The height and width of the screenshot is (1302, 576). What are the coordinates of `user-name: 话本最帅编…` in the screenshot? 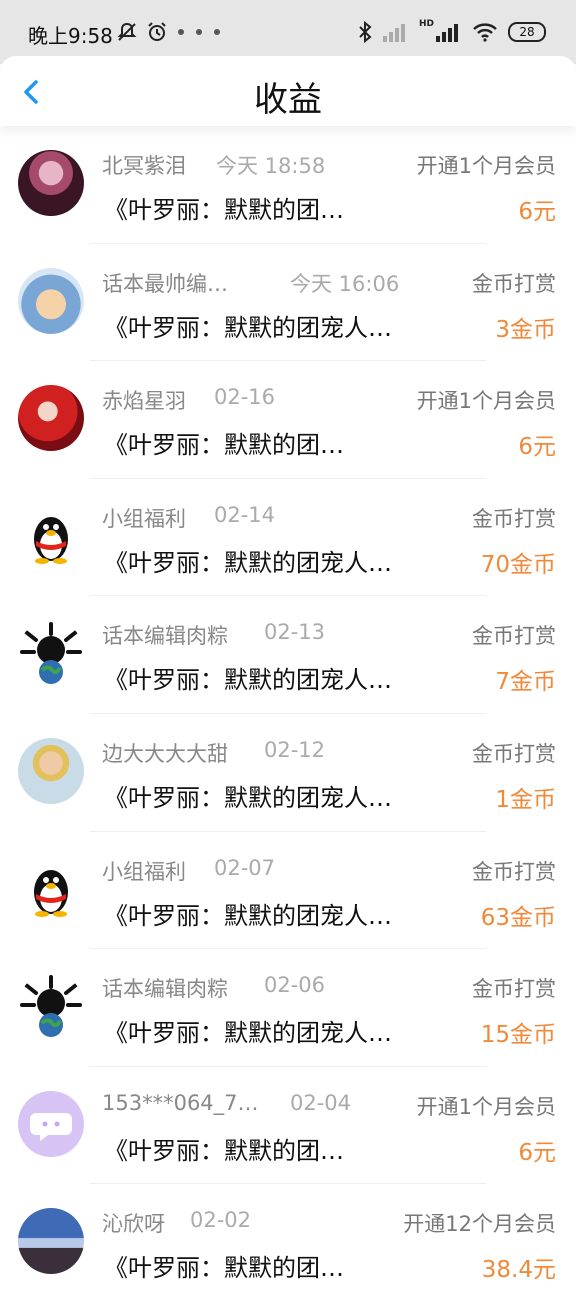 It's located at (165, 283).